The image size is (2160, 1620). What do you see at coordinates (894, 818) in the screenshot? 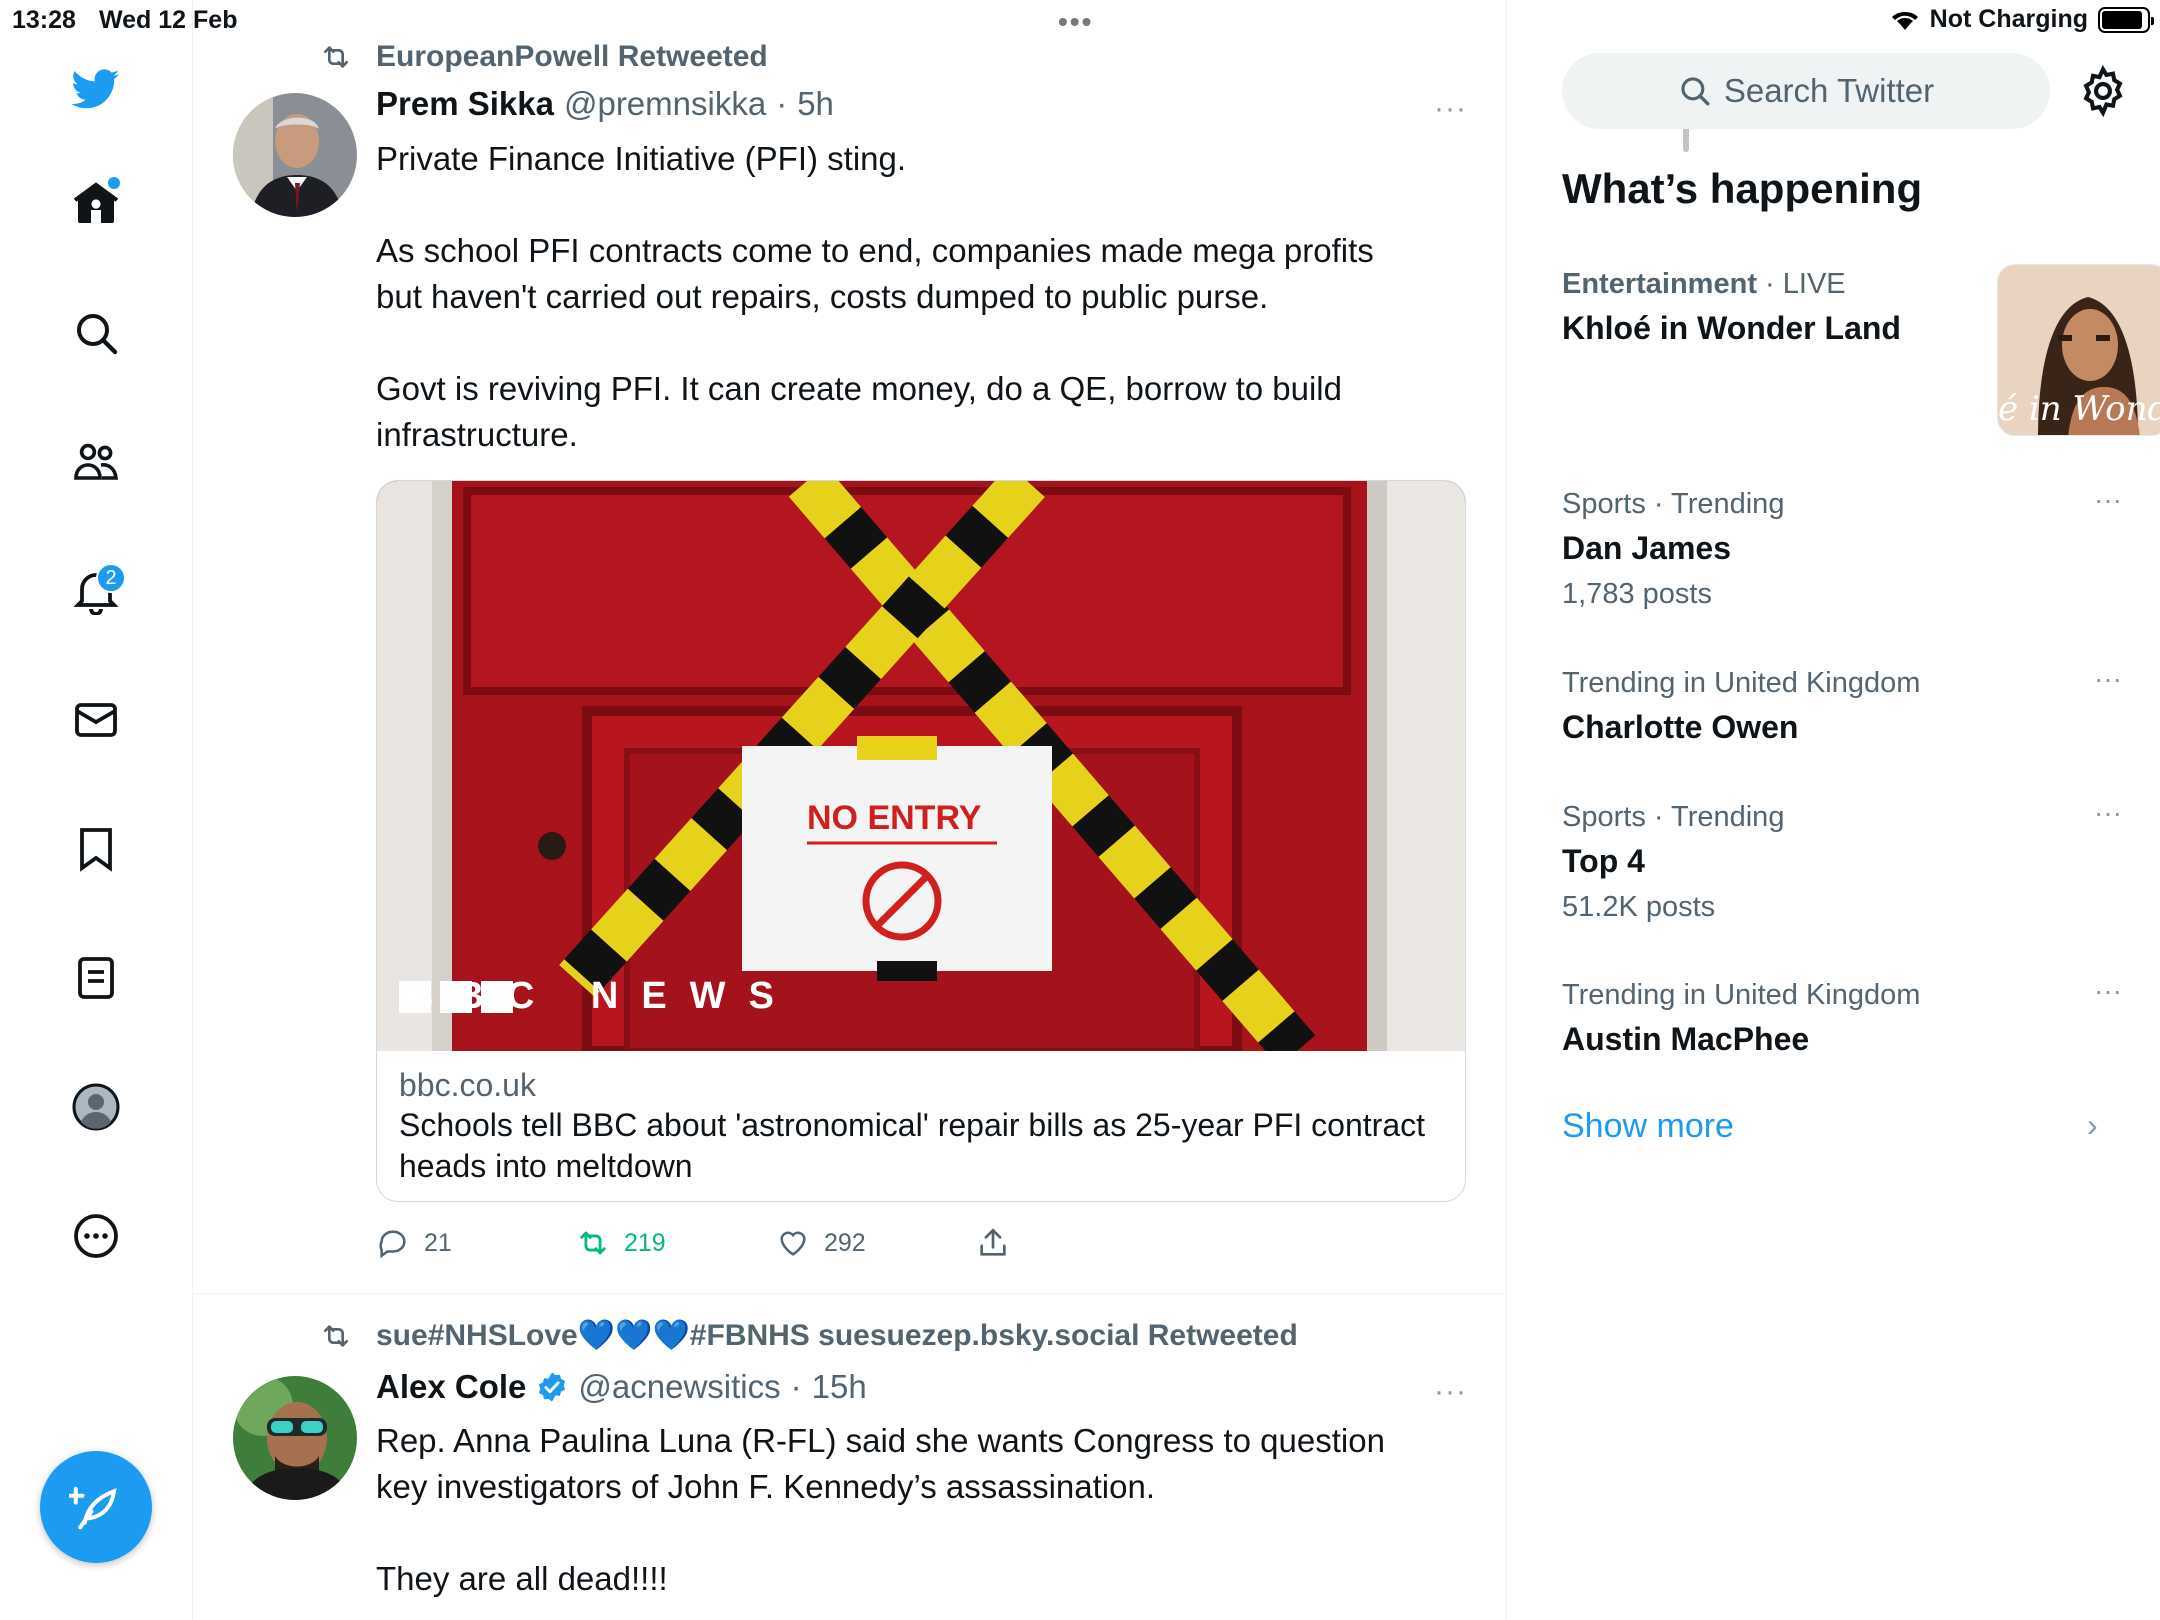
I see `card-image-sign-text: NO ENTRY` at bounding box center [894, 818].